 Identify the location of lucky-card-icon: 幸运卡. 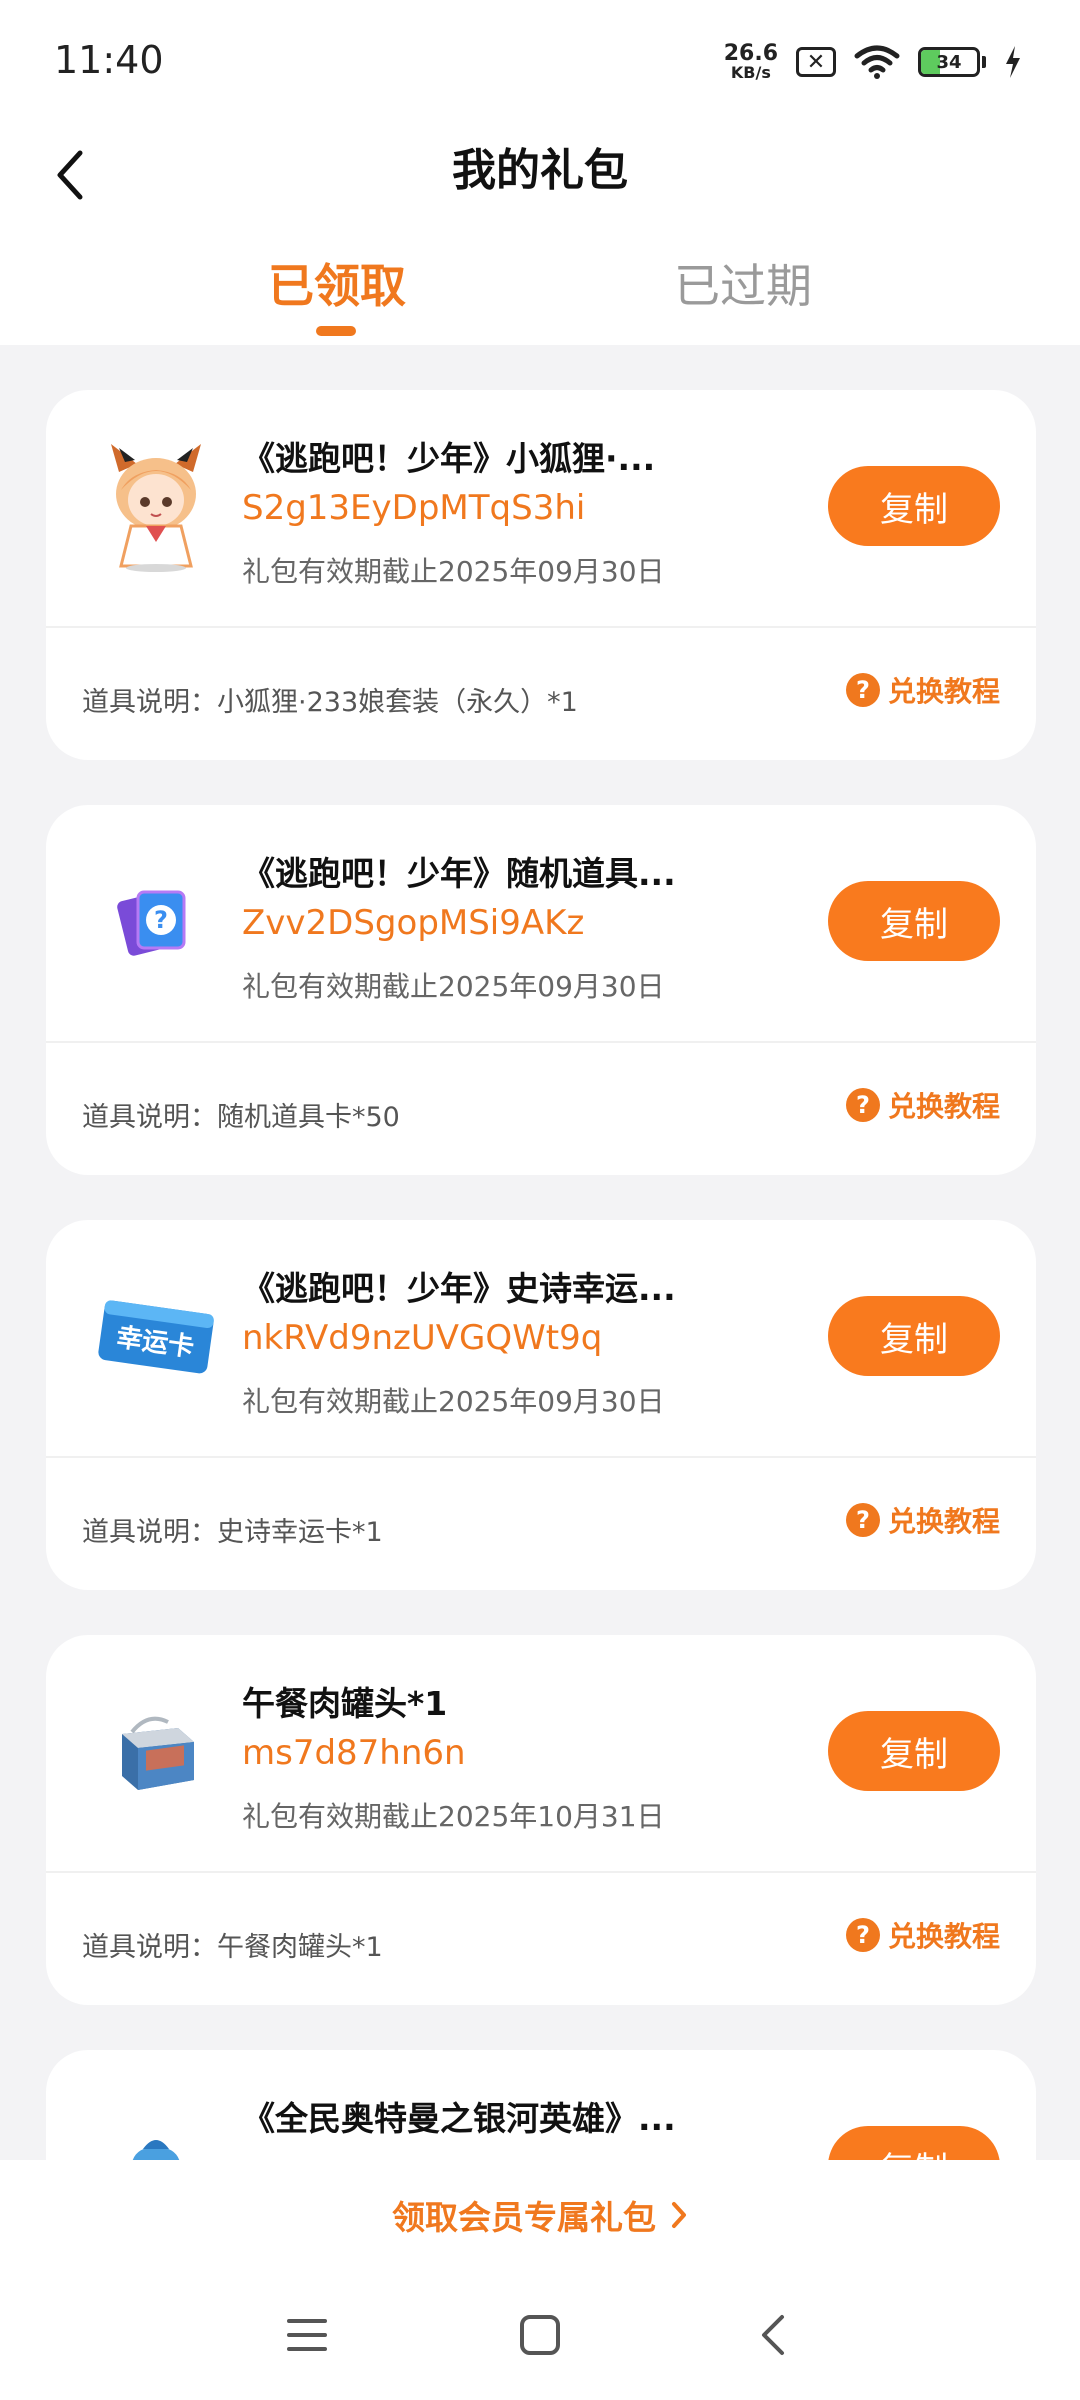
(156, 1337).